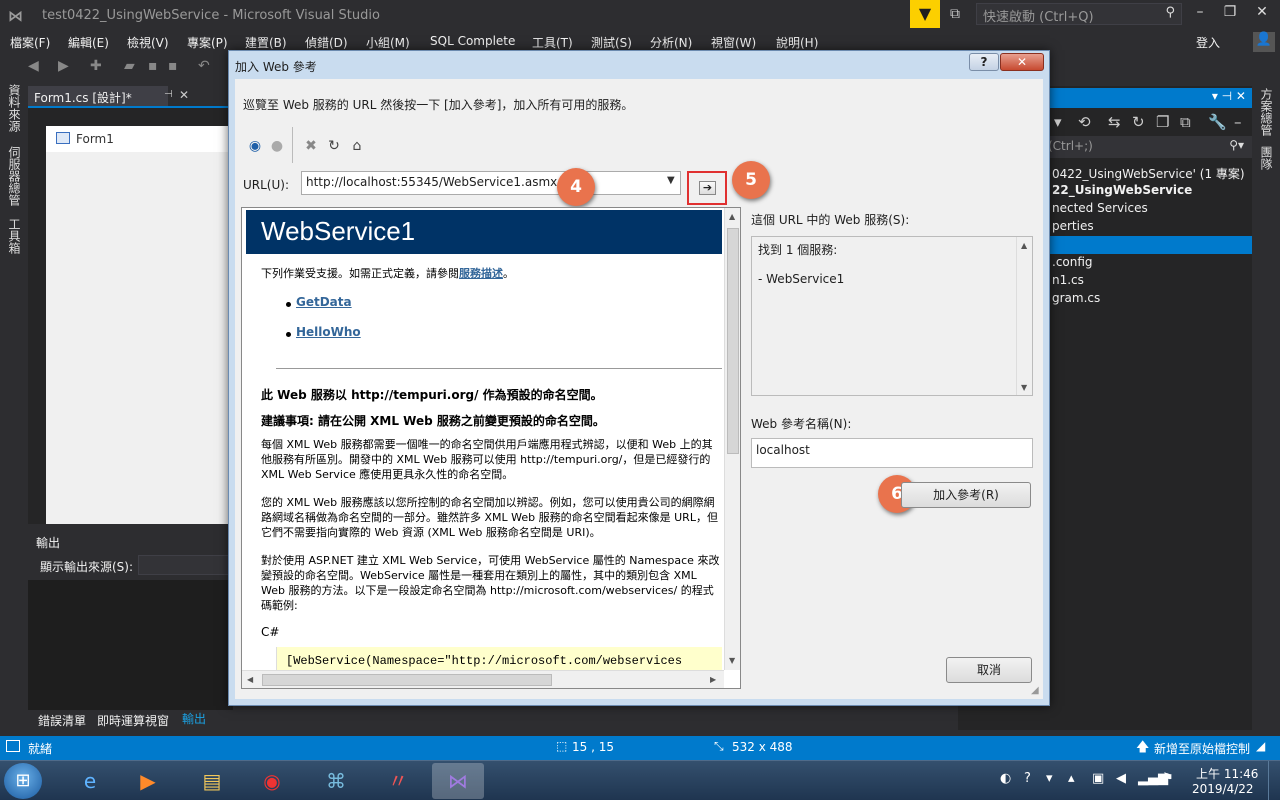 This screenshot has width=1280, height=800. I want to click on scroll-left-icon: ◀, so click(250, 679).